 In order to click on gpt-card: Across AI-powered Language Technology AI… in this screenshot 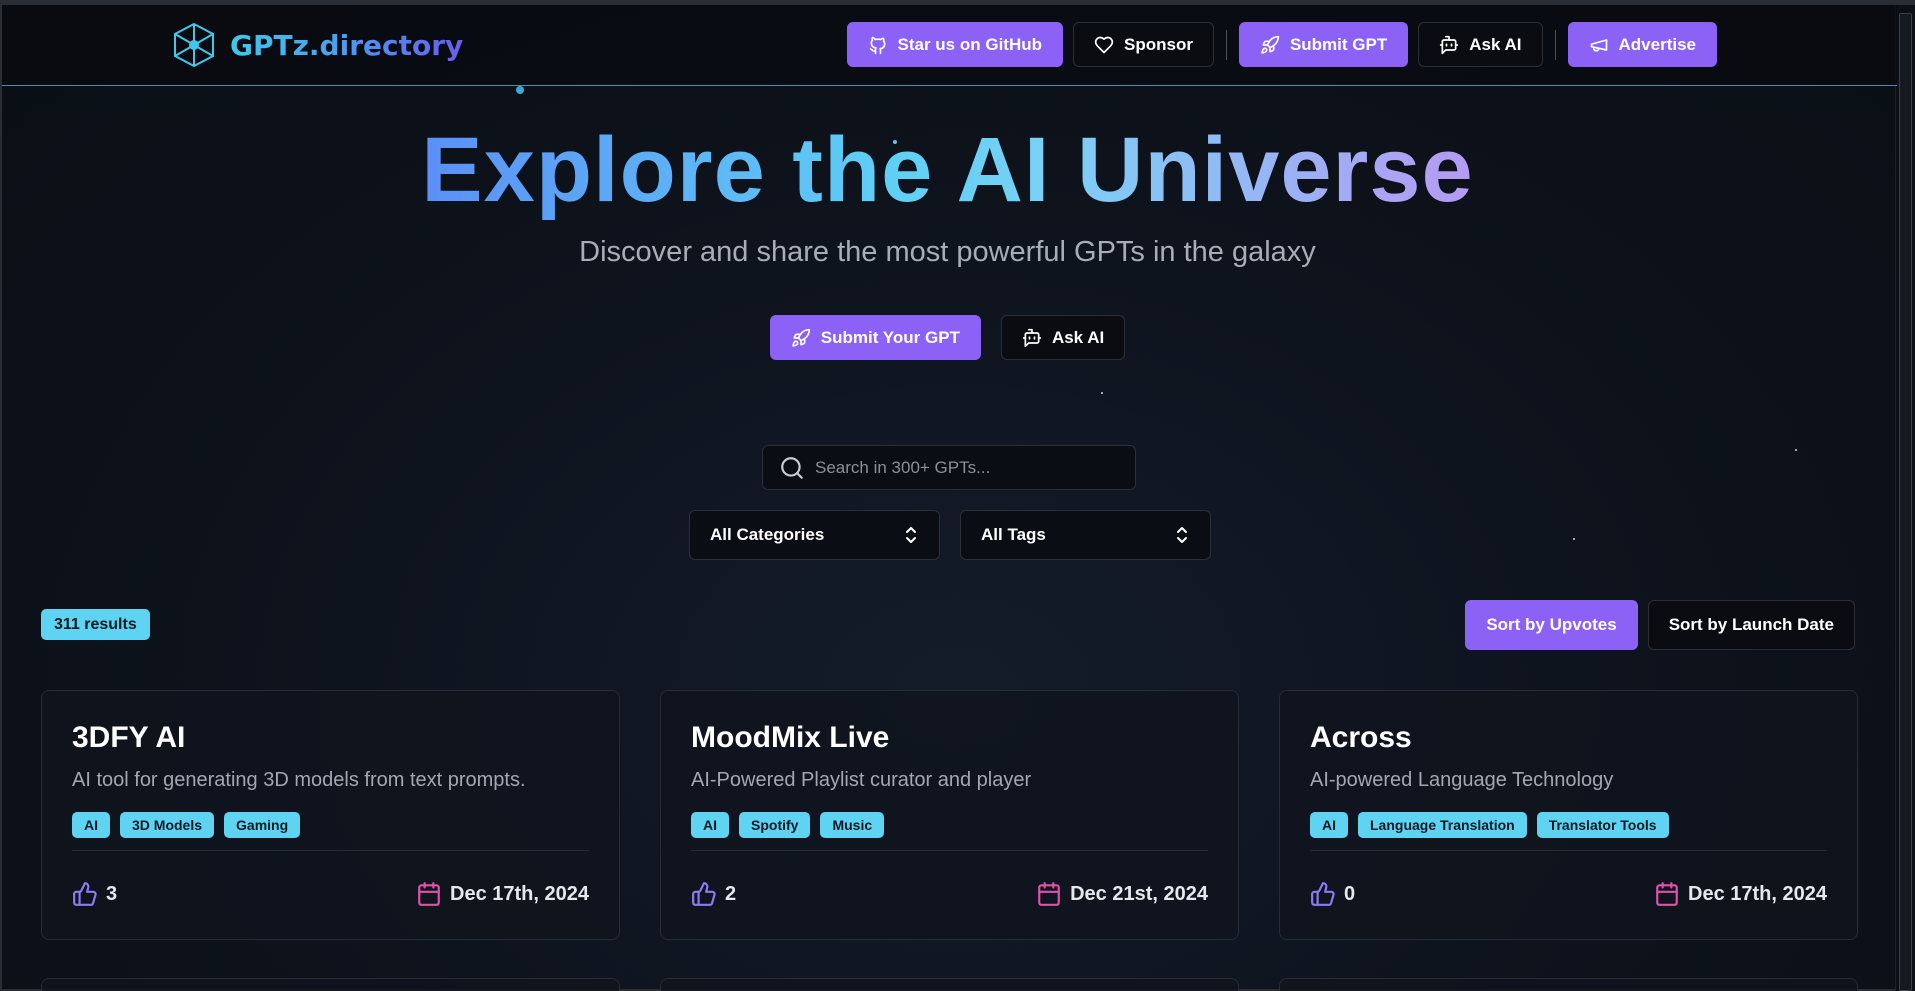, I will do `click(1568, 815)`.